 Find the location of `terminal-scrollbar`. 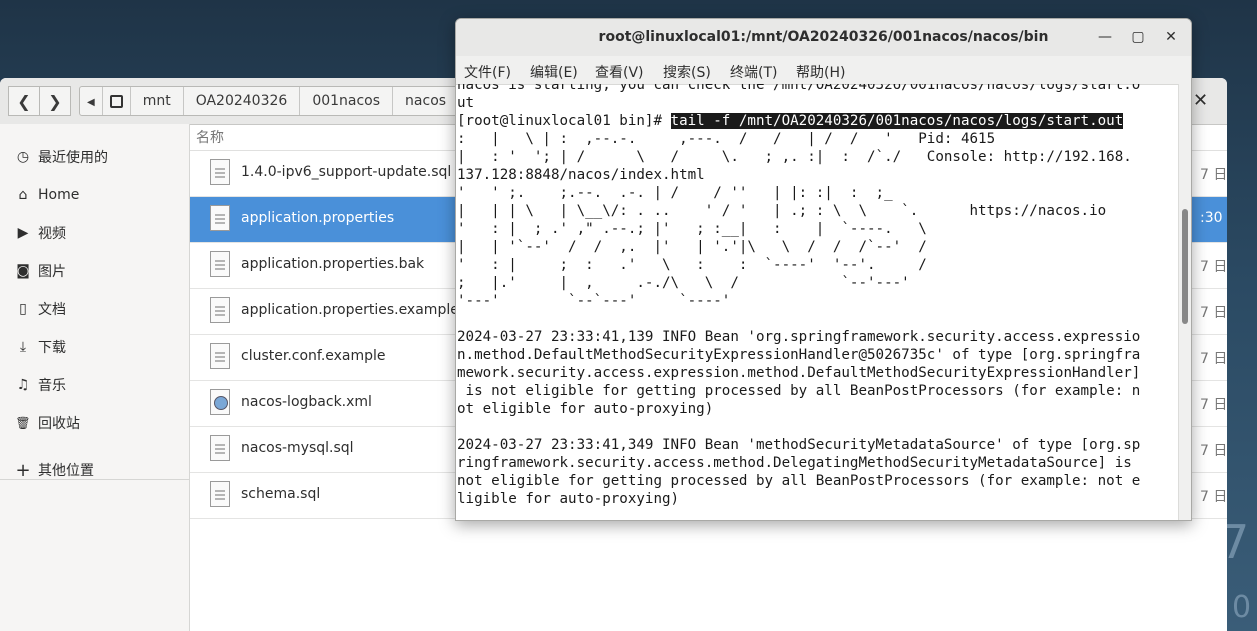

terminal-scrollbar is located at coordinates (1184, 302).